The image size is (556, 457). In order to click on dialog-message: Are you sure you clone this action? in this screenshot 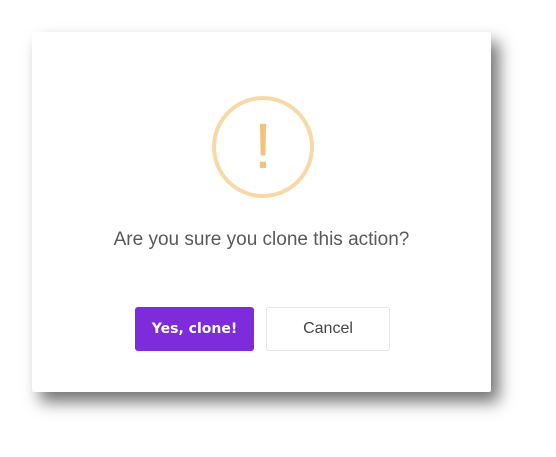, I will do `click(261, 239)`.